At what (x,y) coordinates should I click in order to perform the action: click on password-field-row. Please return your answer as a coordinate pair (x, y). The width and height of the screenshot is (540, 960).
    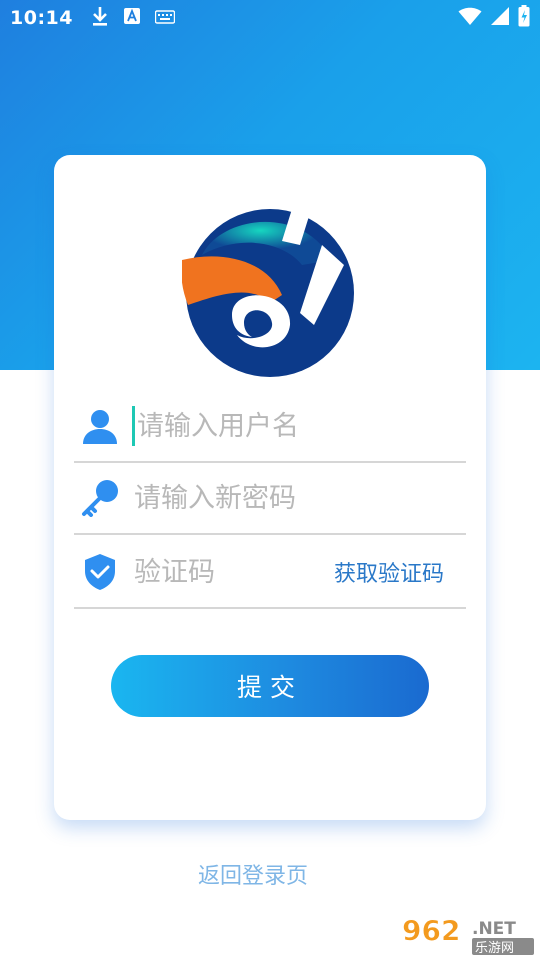
    Looking at the image, I should click on (270, 499).